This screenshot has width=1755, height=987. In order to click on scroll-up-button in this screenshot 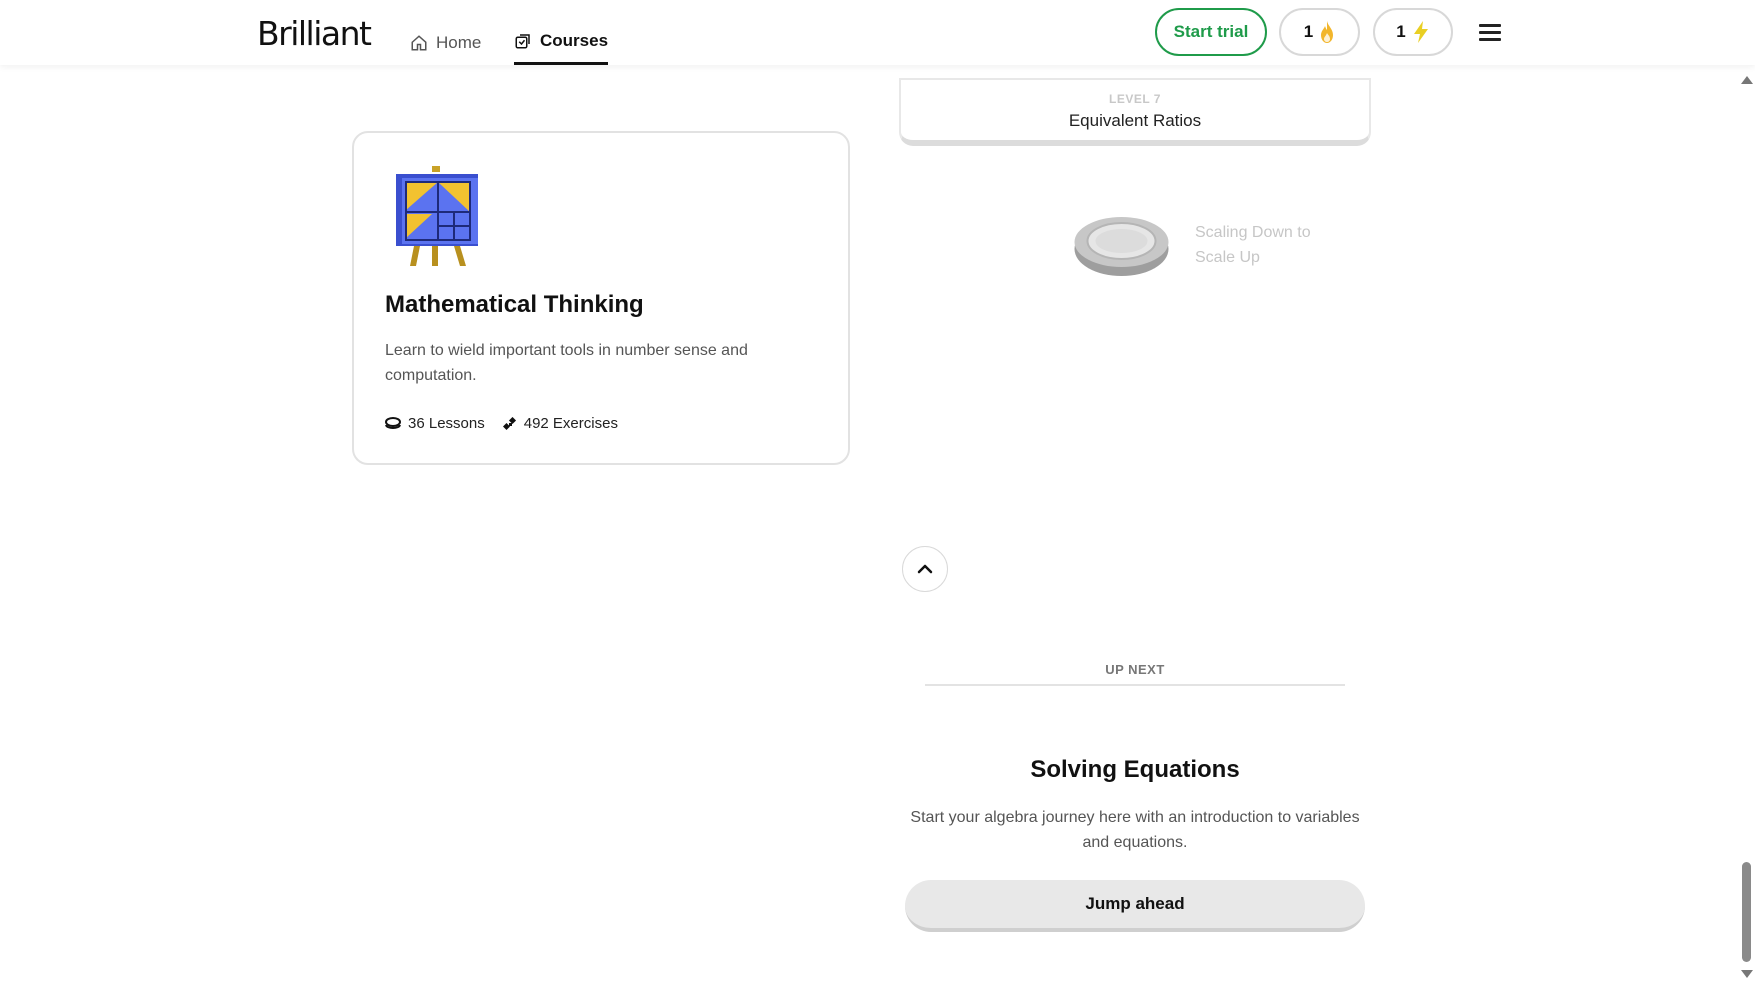, I will do `click(925, 569)`.